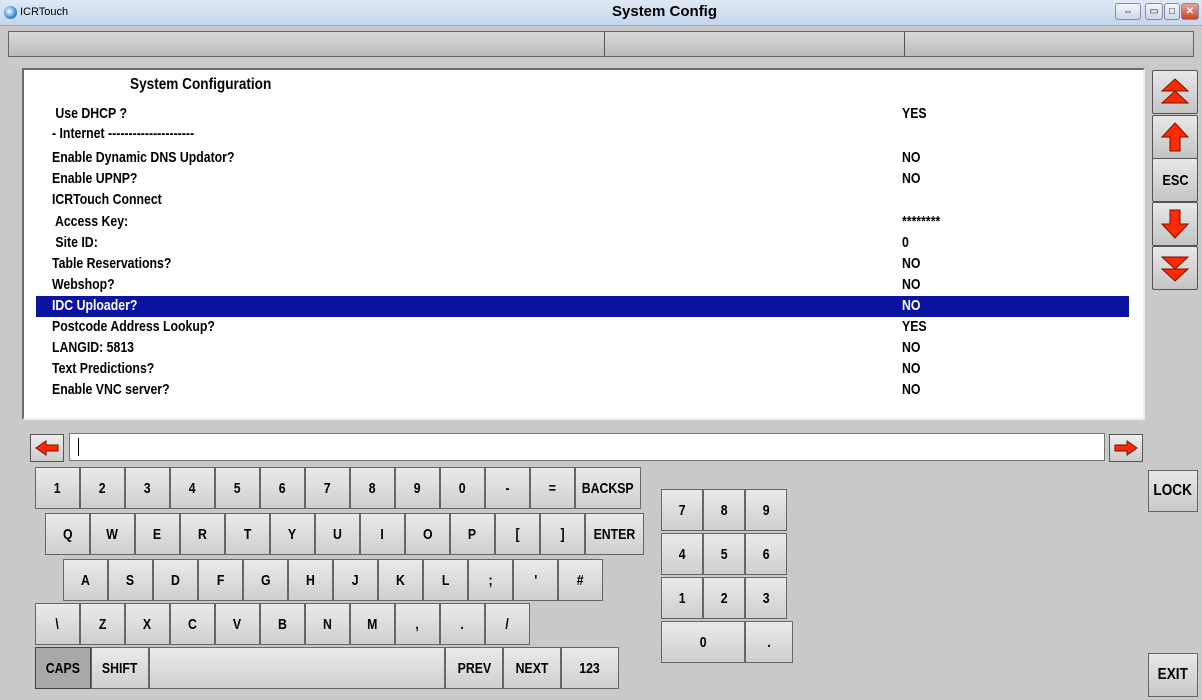  Describe the element at coordinates (1128, 11) in the screenshot. I see `restore-window-button: ⇔` at that location.